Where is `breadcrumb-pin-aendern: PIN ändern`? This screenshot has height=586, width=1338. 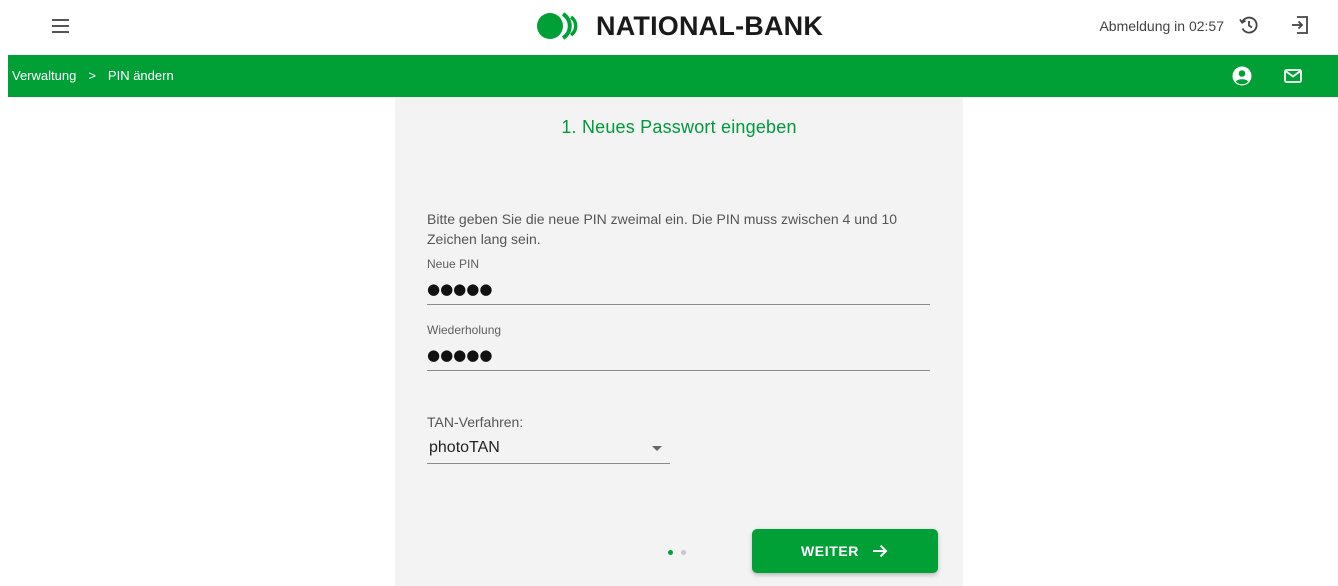
breadcrumb-pin-aendern: PIN ändern is located at coordinates (141, 76).